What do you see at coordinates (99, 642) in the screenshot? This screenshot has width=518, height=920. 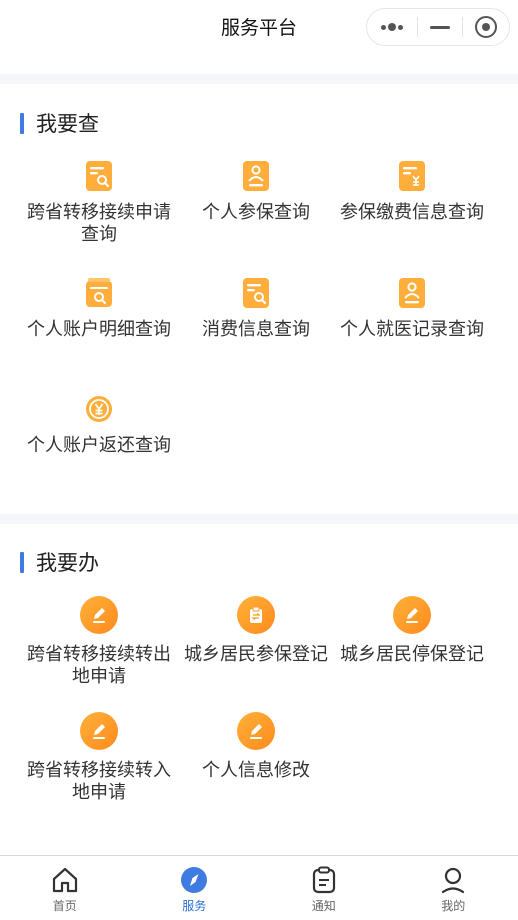 I see `action-item-transfer-out: 跨省转移接续转出地申请` at bounding box center [99, 642].